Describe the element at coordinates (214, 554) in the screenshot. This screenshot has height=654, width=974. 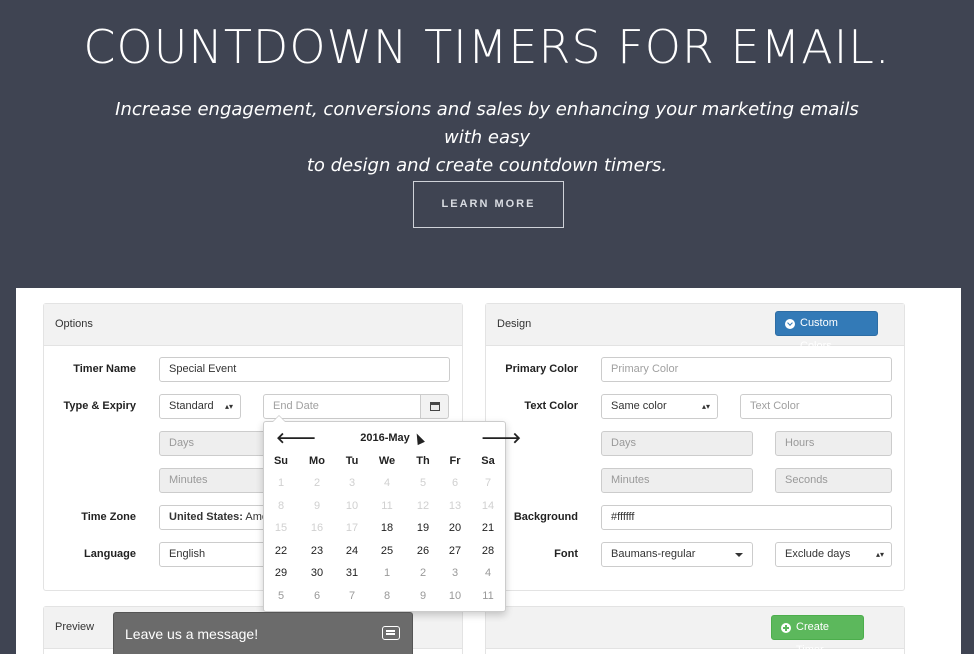
I see `language-select: English` at that location.